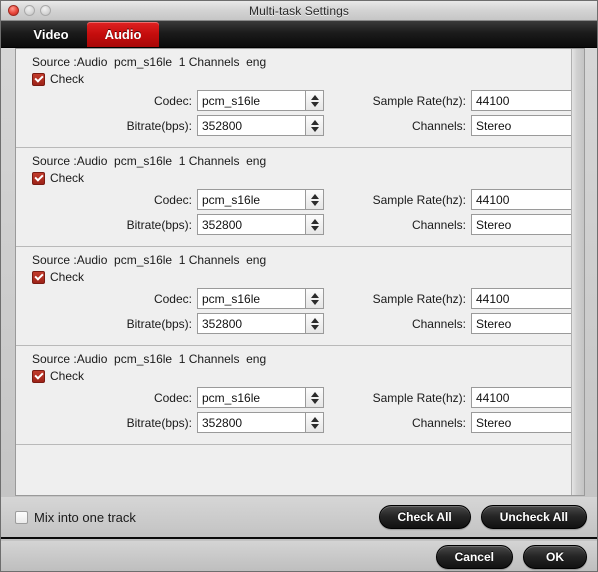  What do you see at coordinates (474, 557) in the screenshot?
I see `cancel-button: Cancel` at bounding box center [474, 557].